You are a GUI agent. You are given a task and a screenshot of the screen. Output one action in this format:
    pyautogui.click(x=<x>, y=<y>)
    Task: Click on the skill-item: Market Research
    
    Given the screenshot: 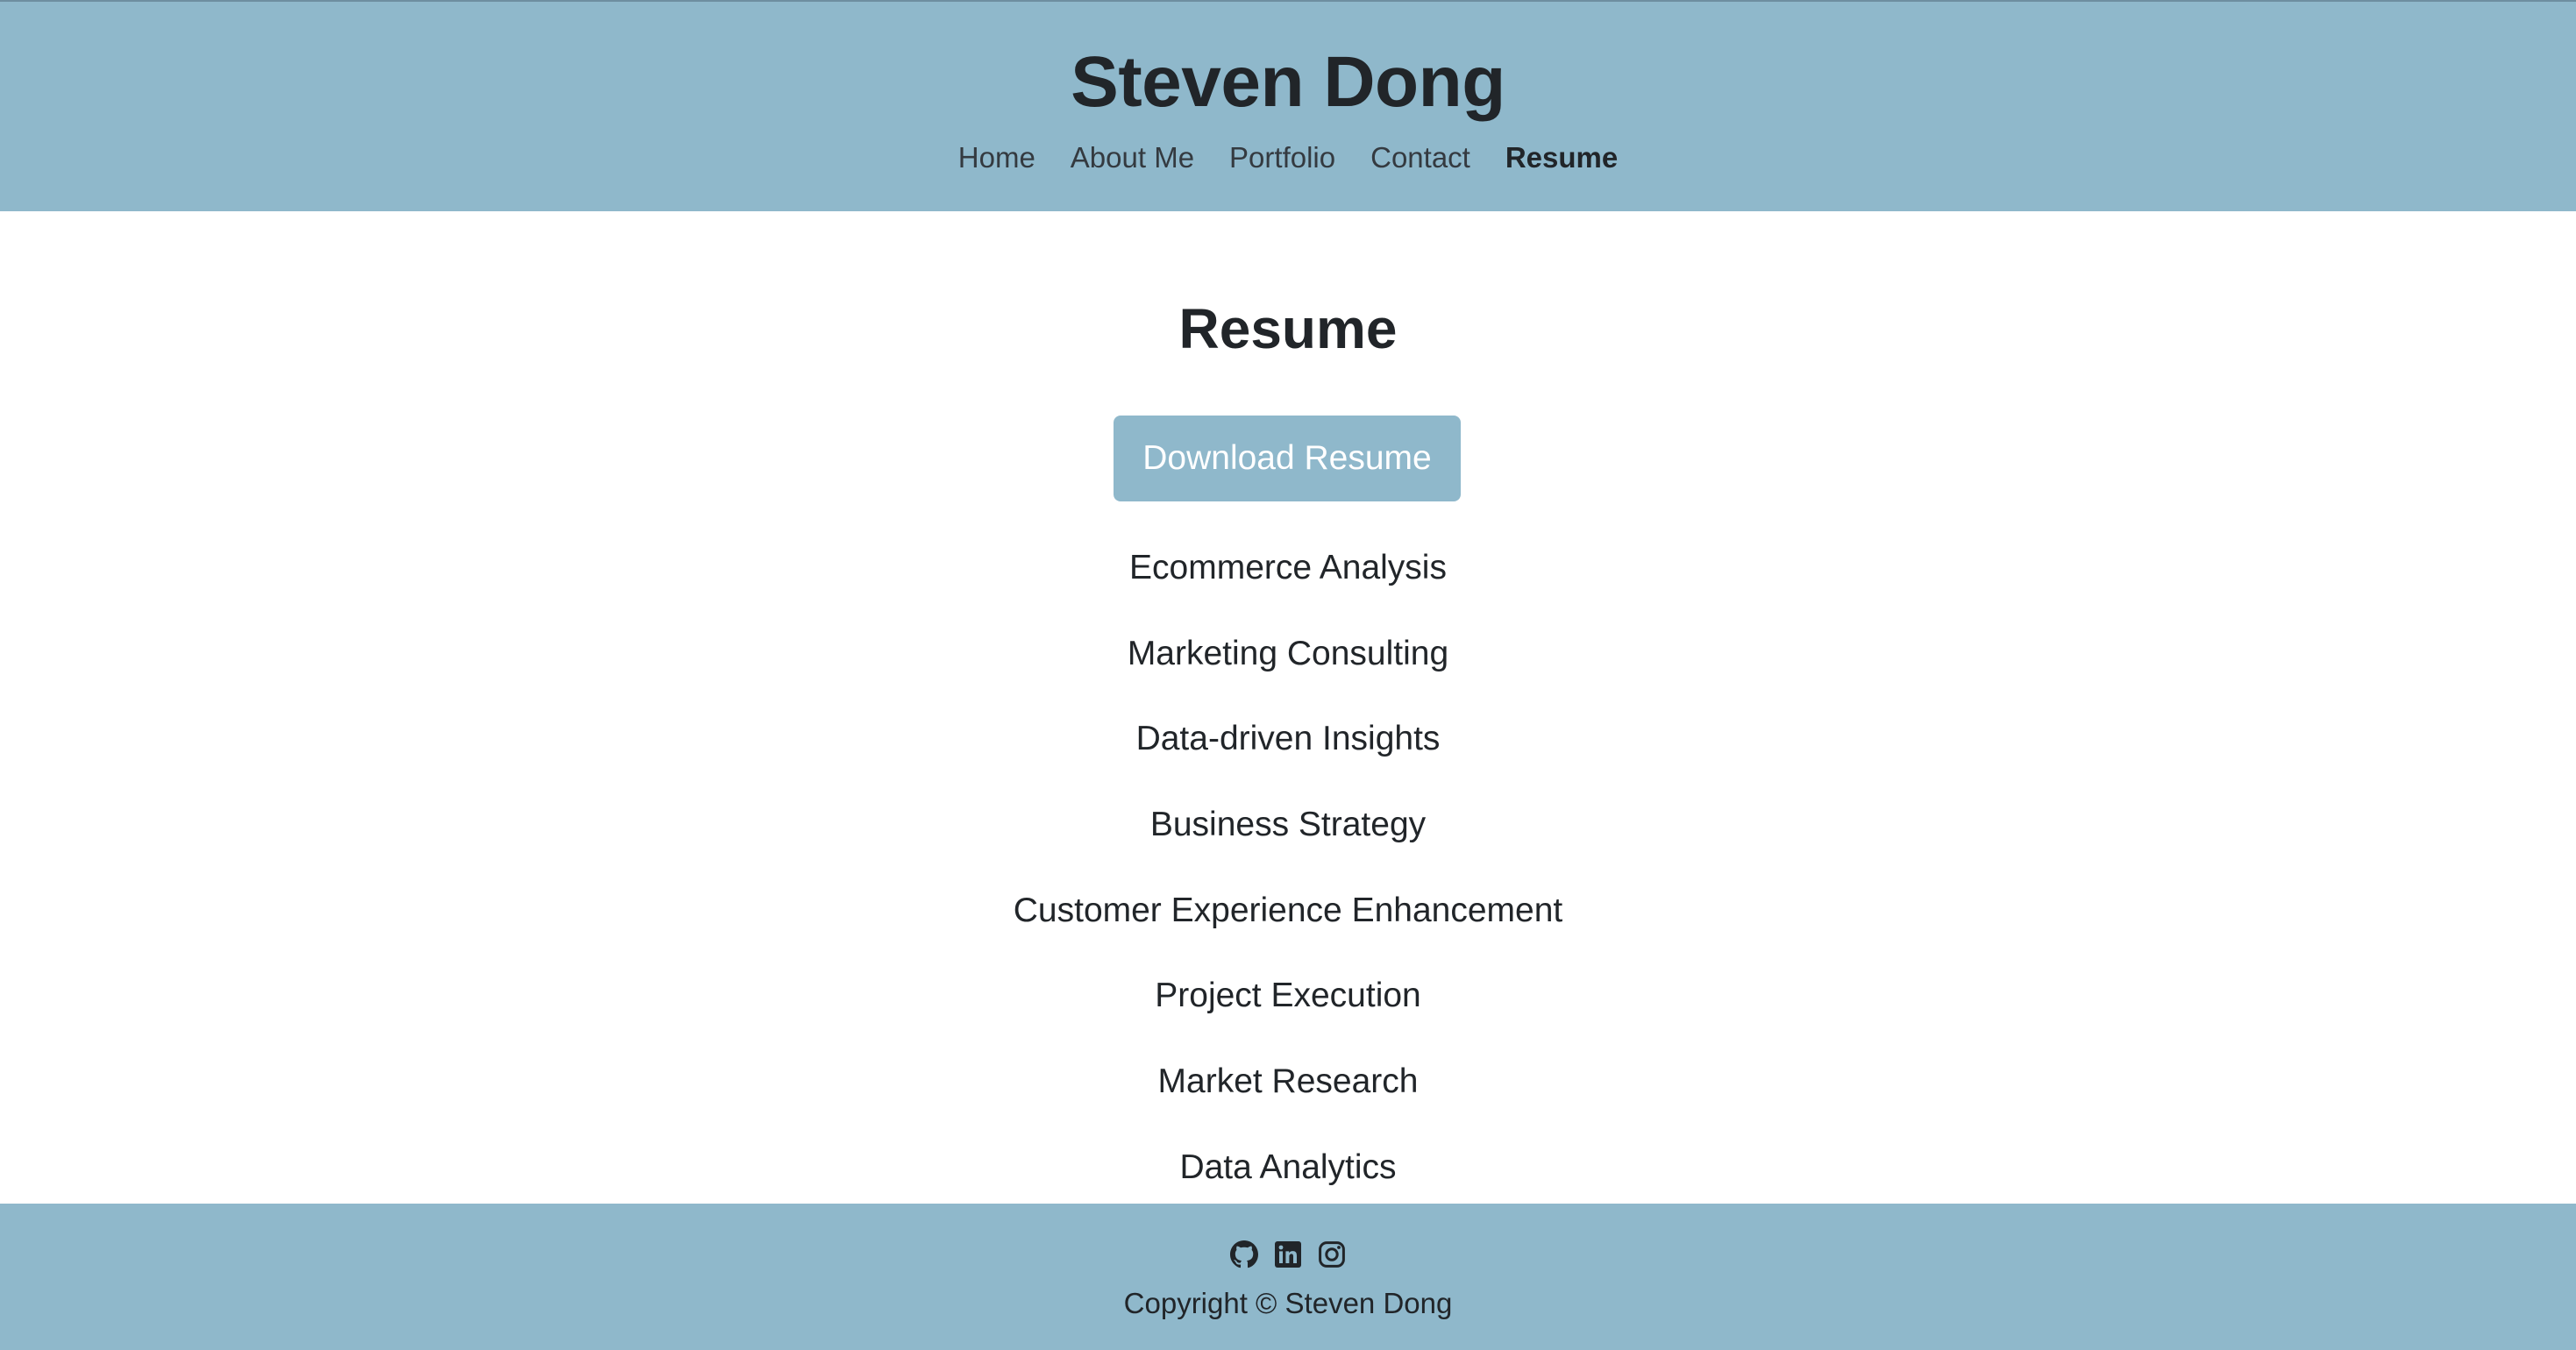 What is the action you would take?
    pyautogui.click(x=1288, y=1082)
    